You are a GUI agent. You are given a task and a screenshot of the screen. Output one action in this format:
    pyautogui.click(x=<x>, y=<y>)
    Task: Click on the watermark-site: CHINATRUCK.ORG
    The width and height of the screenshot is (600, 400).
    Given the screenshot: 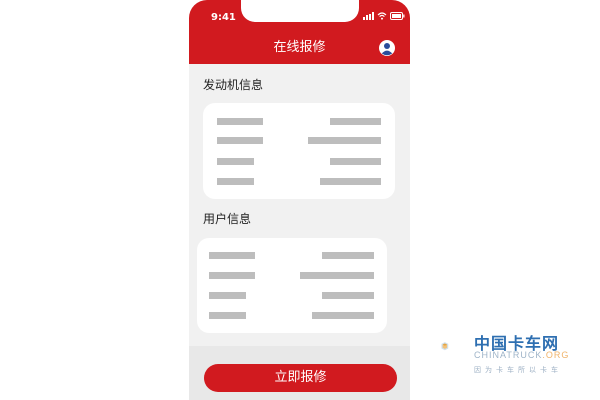 What is the action you would take?
    pyautogui.click(x=522, y=355)
    